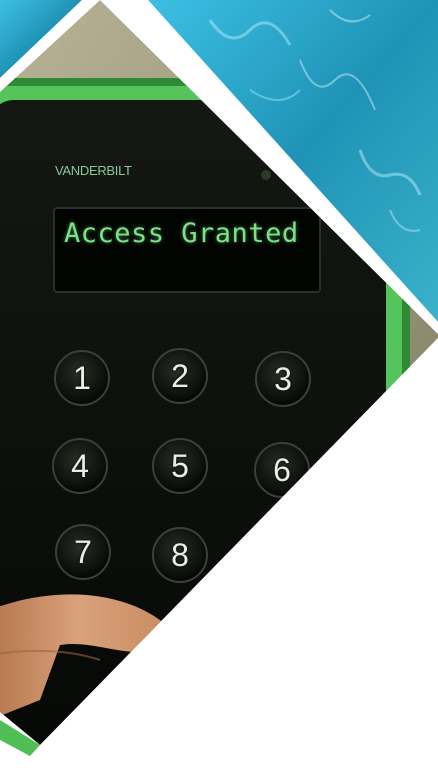  What do you see at coordinates (93, 170) in the screenshot?
I see `brand-logo-text: VANDERBILT` at bounding box center [93, 170].